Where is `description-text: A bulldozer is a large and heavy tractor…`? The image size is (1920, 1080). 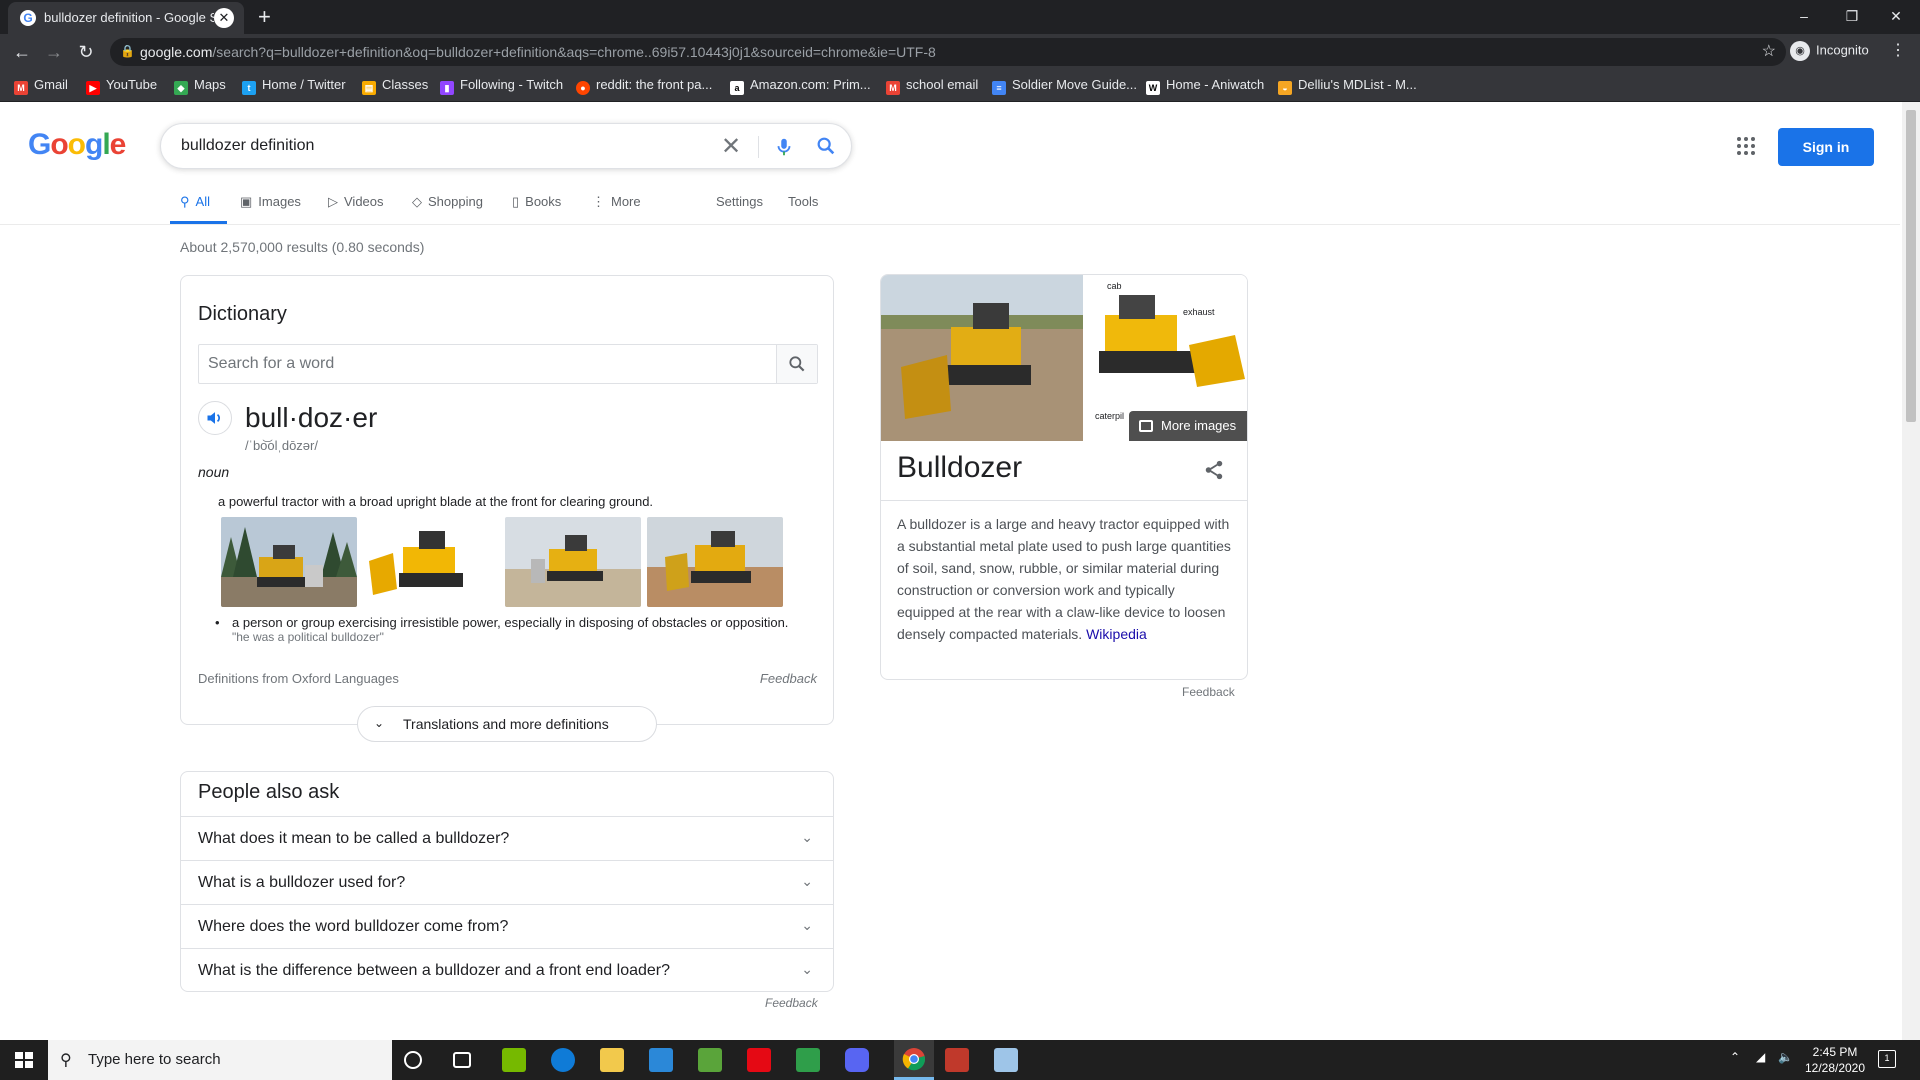 description-text: A bulldozer is a large and heavy tractor… is located at coordinates (1064, 579).